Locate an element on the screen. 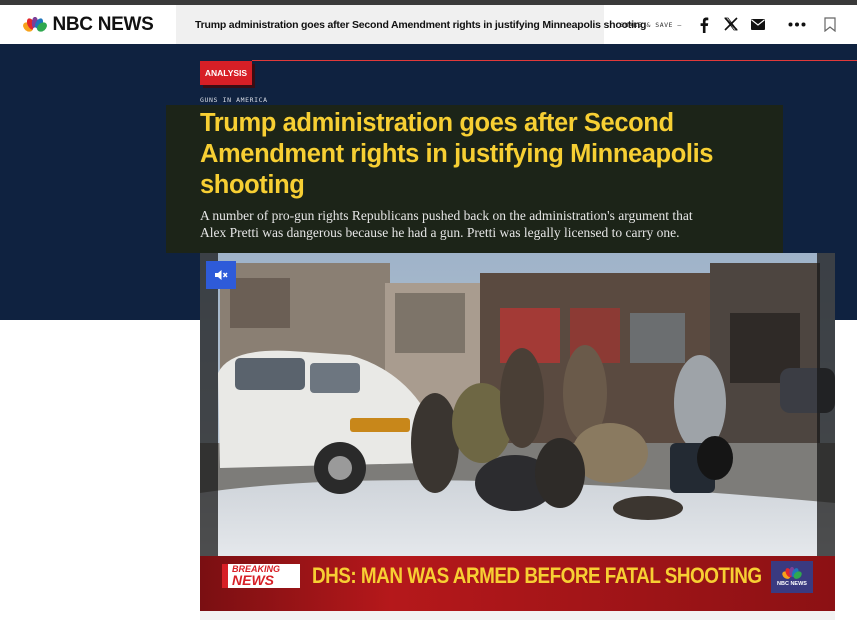 This screenshot has width=857, height=620. ticker-headline: DHS: MAN WAS ARMED BEFORE FATAL SHOOTING is located at coordinates (537, 575).